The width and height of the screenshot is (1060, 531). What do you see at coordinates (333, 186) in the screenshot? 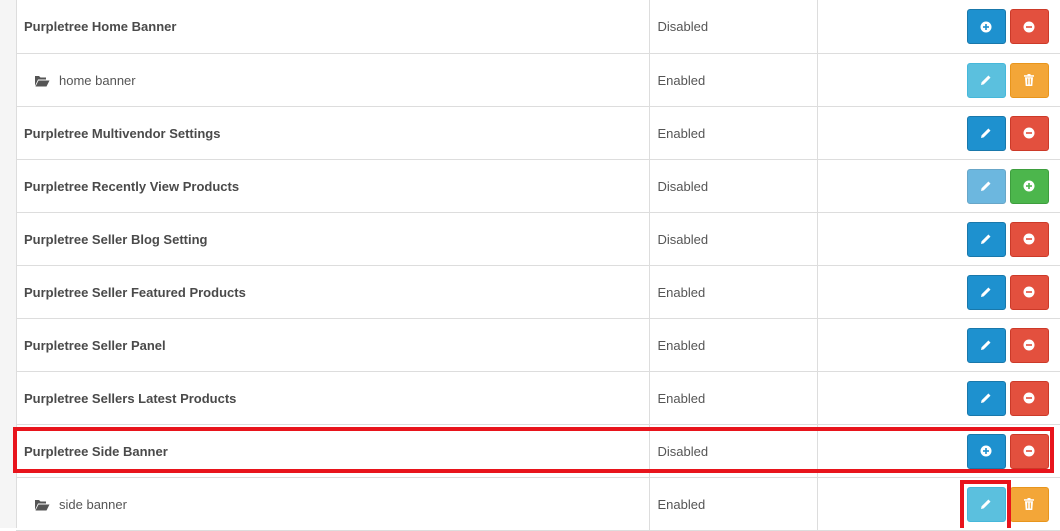
I see `module-name: Purpletree Recently View Products` at bounding box center [333, 186].